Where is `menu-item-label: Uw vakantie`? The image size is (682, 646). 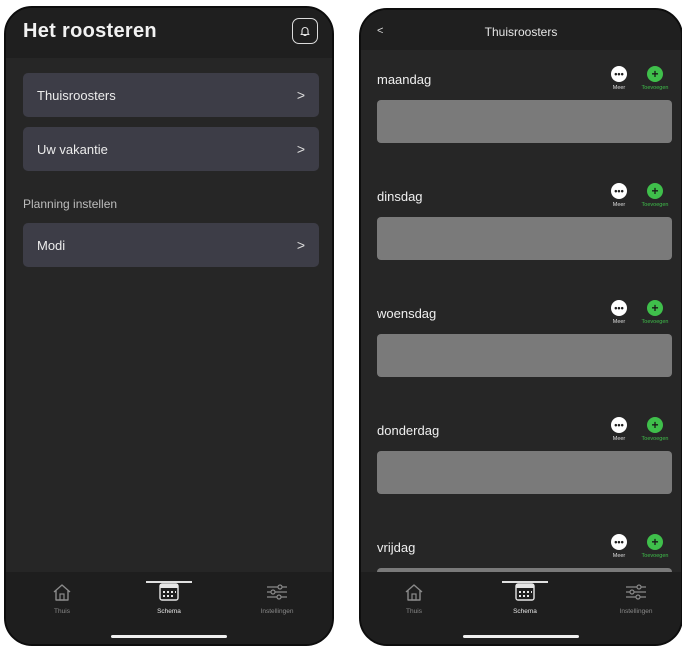 menu-item-label: Uw vakantie is located at coordinates (72, 149).